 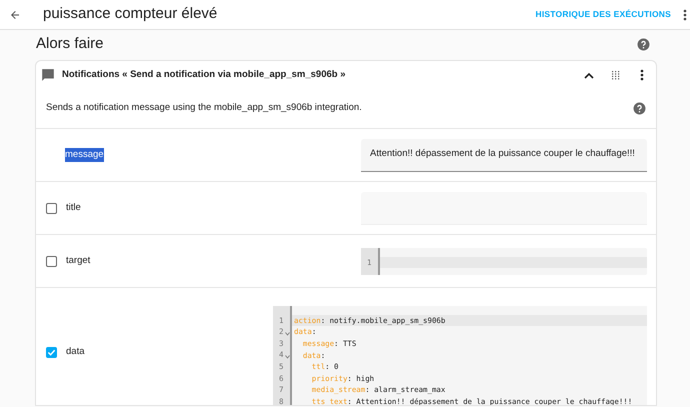 I want to click on field-value: Attention!! dépassement de la puissance couper le chauffage!!!, so click(x=502, y=154).